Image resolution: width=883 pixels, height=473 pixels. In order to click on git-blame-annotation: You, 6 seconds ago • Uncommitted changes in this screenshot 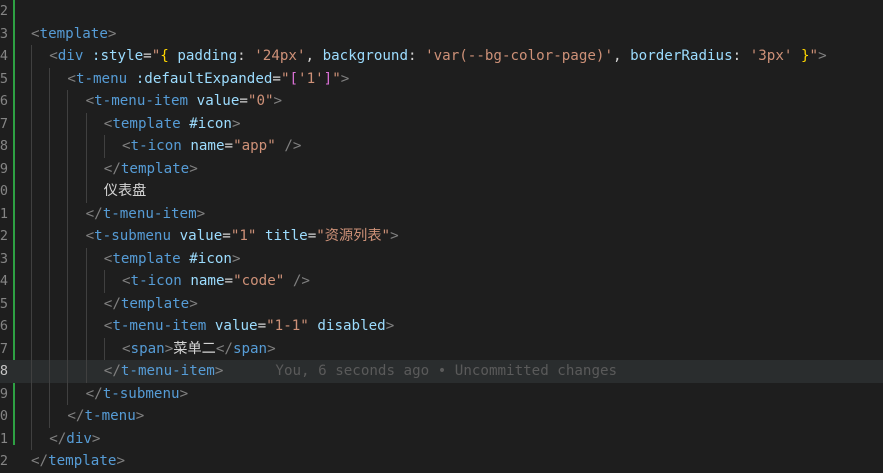, I will do `click(446, 371)`.